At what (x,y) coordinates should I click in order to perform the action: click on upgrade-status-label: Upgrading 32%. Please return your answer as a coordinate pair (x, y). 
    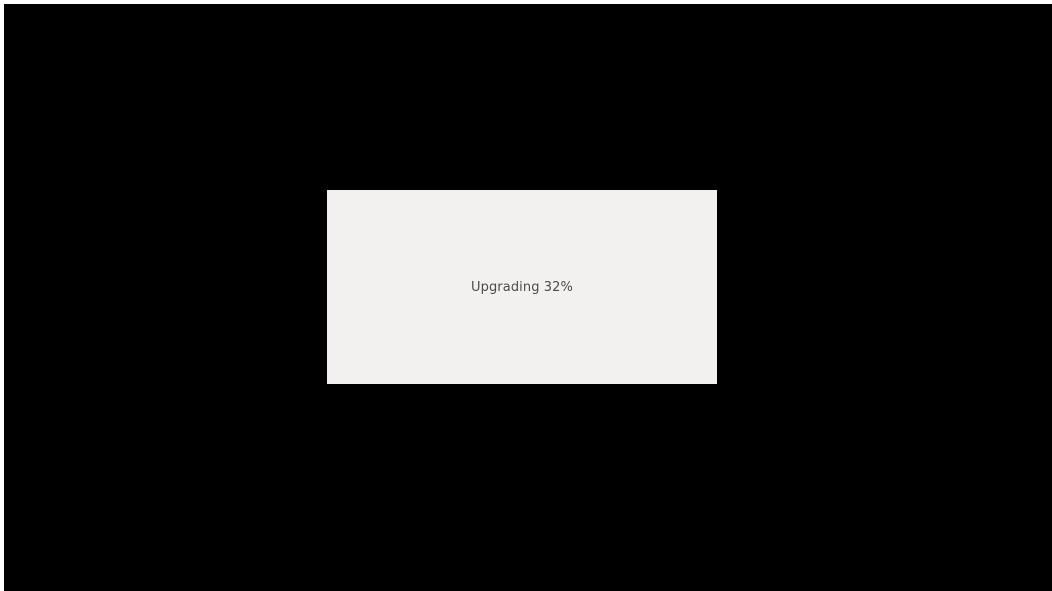
    Looking at the image, I should click on (521, 287).